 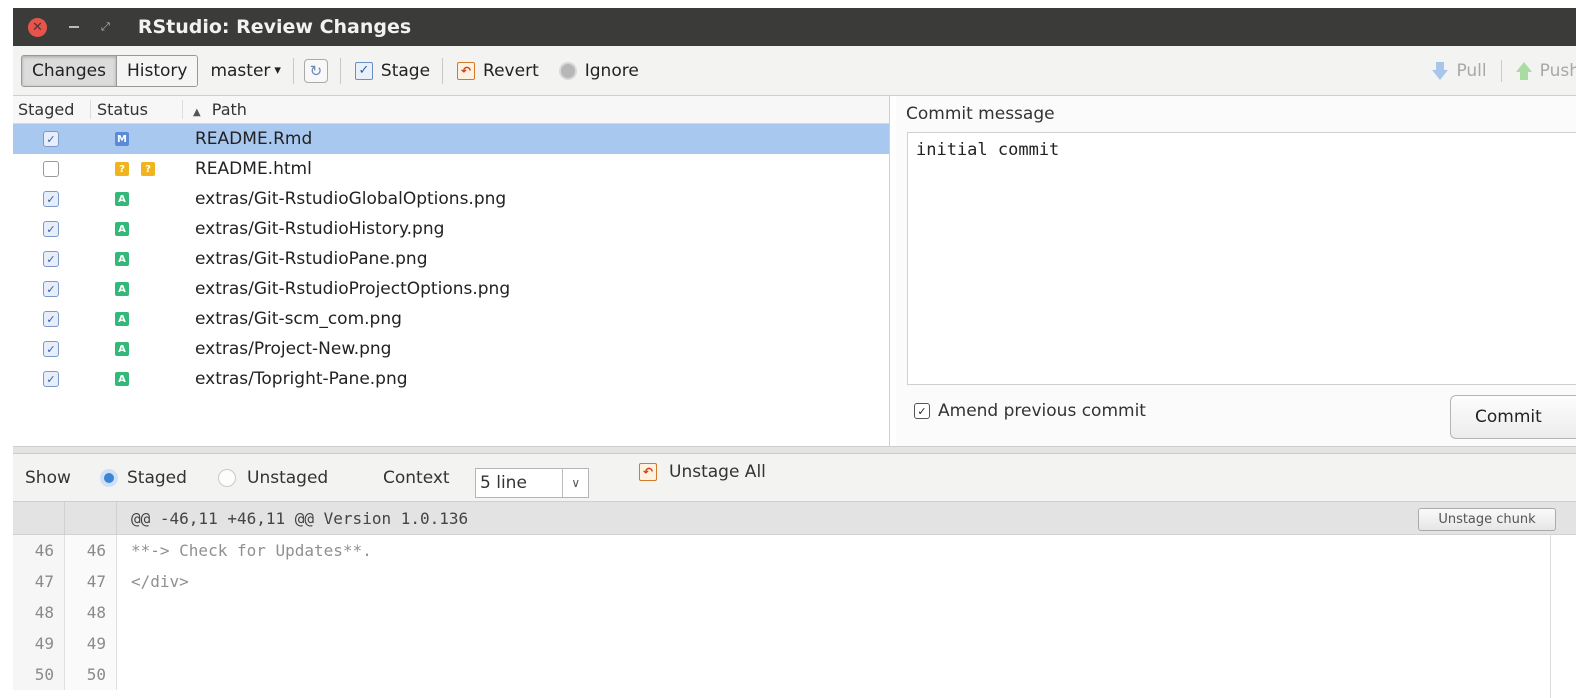 What do you see at coordinates (69, 70) in the screenshot?
I see `tab-changes: Changes` at bounding box center [69, 70].